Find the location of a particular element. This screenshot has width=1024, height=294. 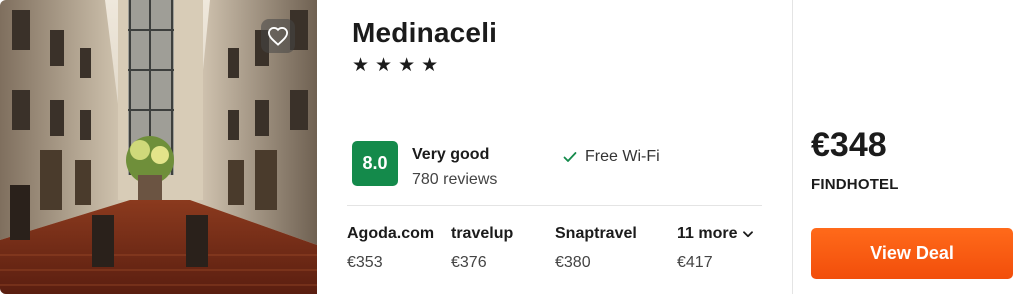

amenity-wifi: Free Wi-Fi is located at coordinates (611, 157).